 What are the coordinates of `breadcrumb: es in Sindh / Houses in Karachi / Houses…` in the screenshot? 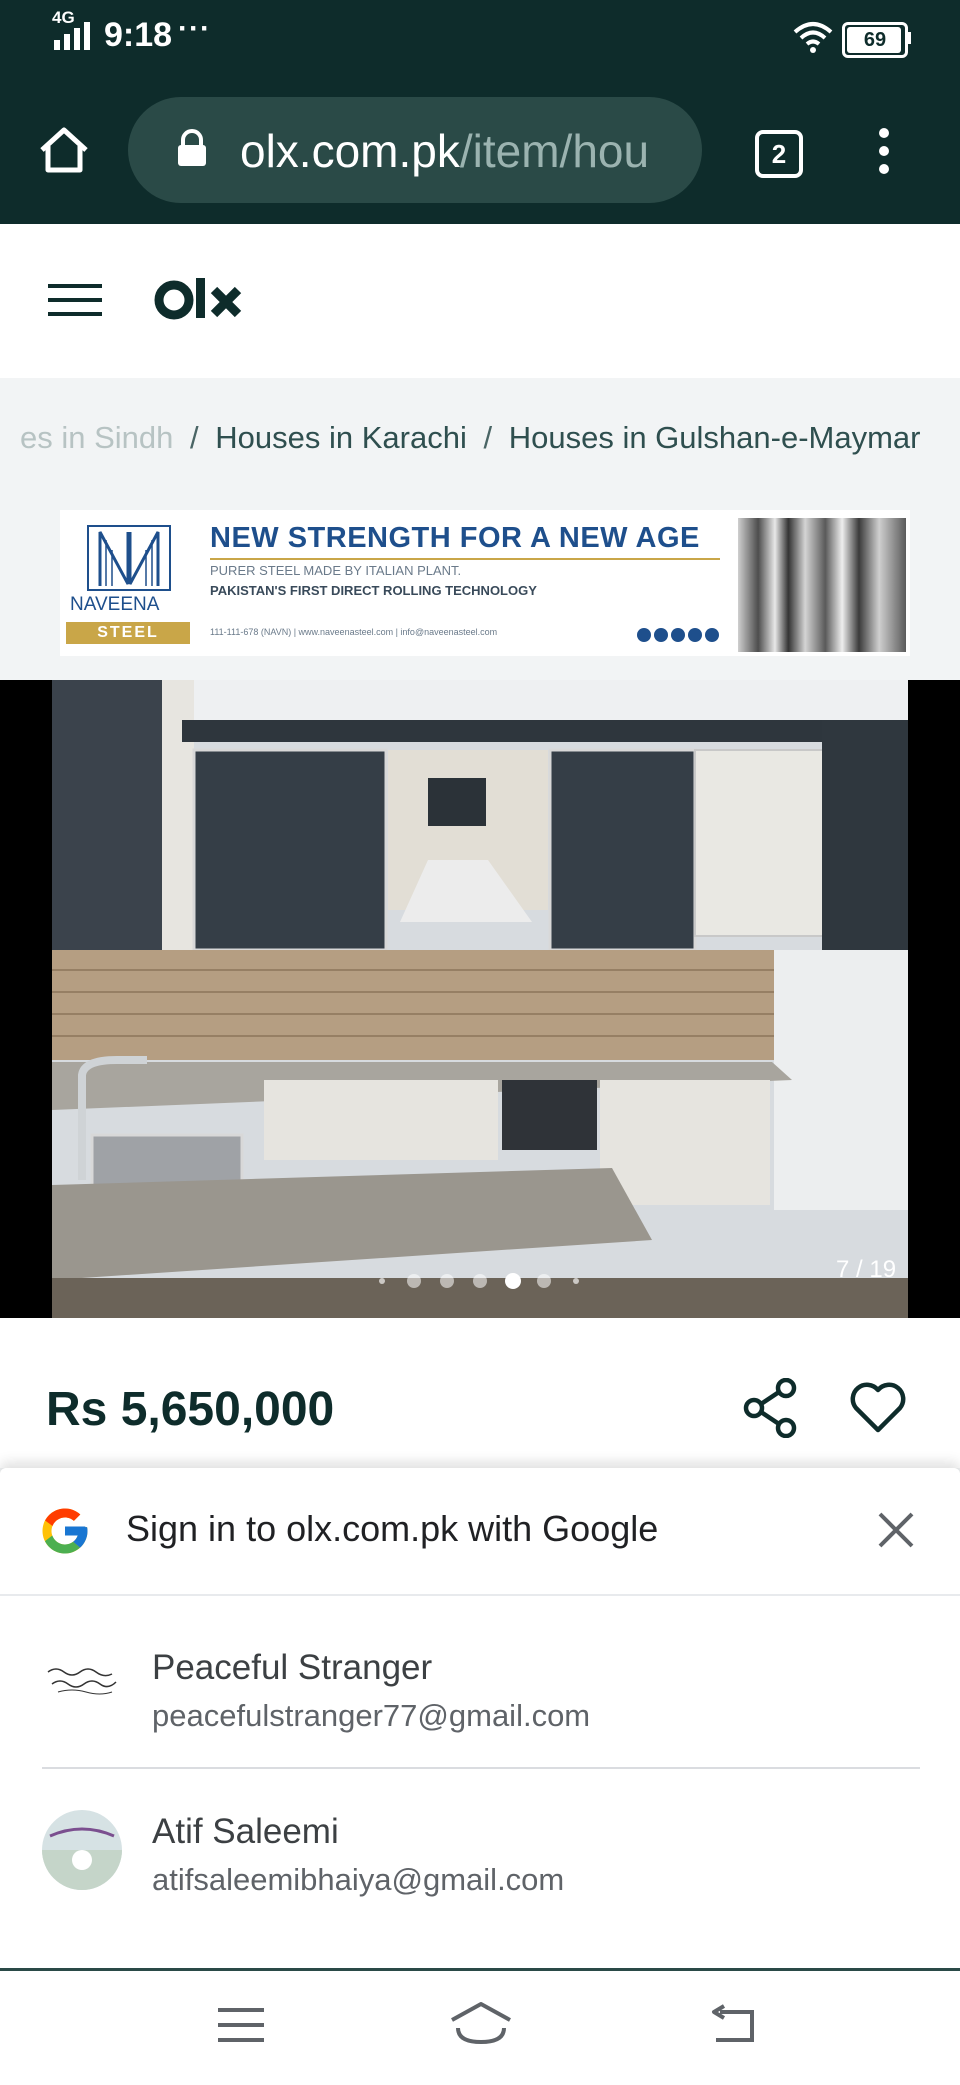 It's located at (490, 445).